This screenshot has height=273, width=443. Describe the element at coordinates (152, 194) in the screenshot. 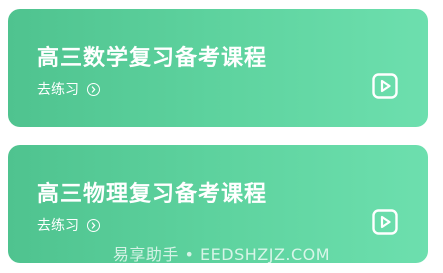

I see `course-title: 高三物理复习备考课程` at that location.